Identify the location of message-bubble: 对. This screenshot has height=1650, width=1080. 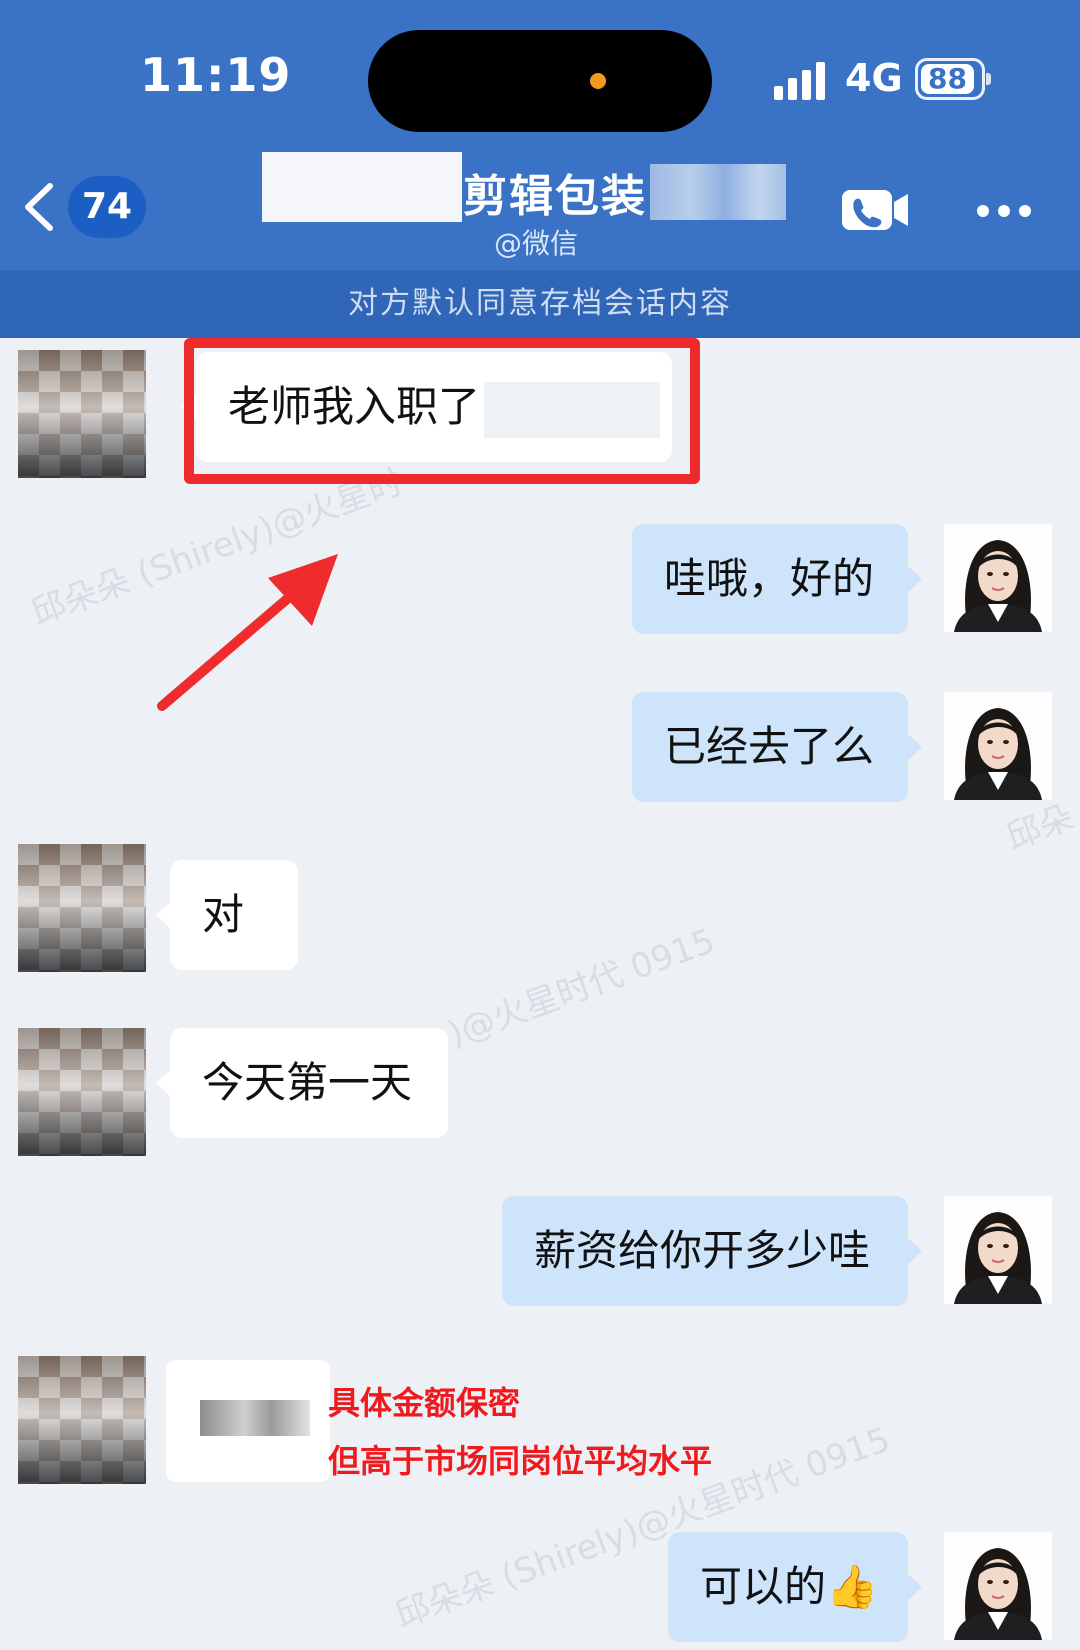
(227, 915).